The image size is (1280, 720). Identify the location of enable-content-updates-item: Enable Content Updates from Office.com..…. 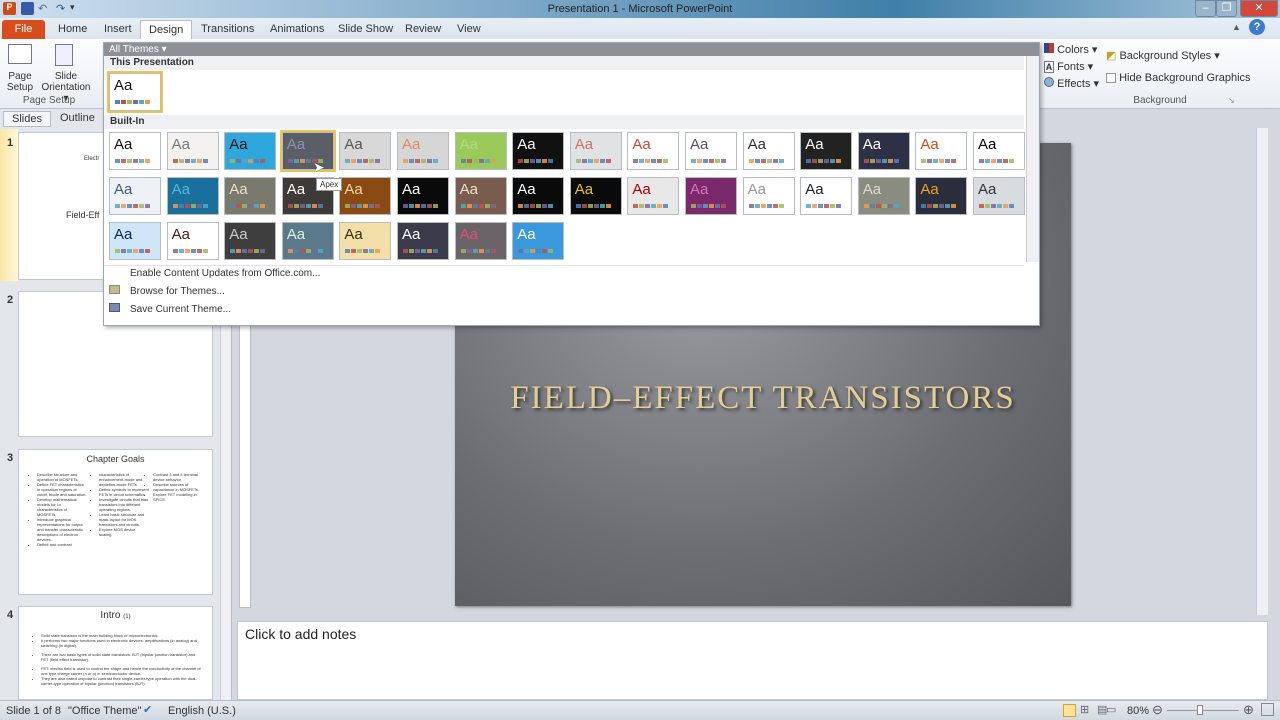
(225, 273).